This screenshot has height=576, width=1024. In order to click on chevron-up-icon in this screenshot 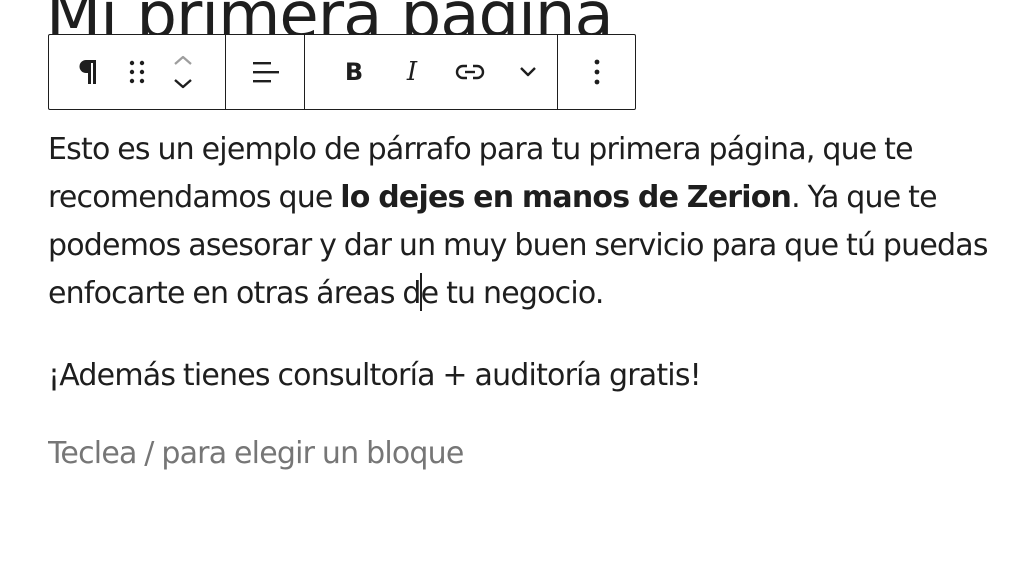, I will do `click(183, 60)`.